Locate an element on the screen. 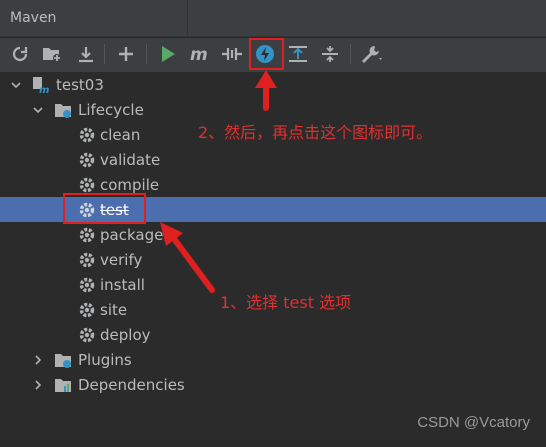  dependencies-label: Dependencies is located at coordinates (131, 384).